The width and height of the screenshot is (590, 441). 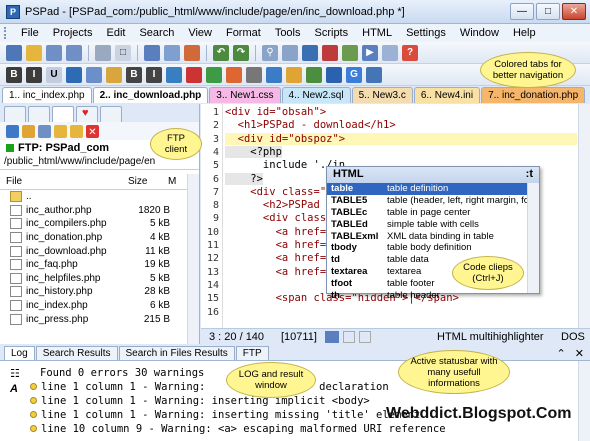 I want to click on save-icon, so click(x=54, y=52).